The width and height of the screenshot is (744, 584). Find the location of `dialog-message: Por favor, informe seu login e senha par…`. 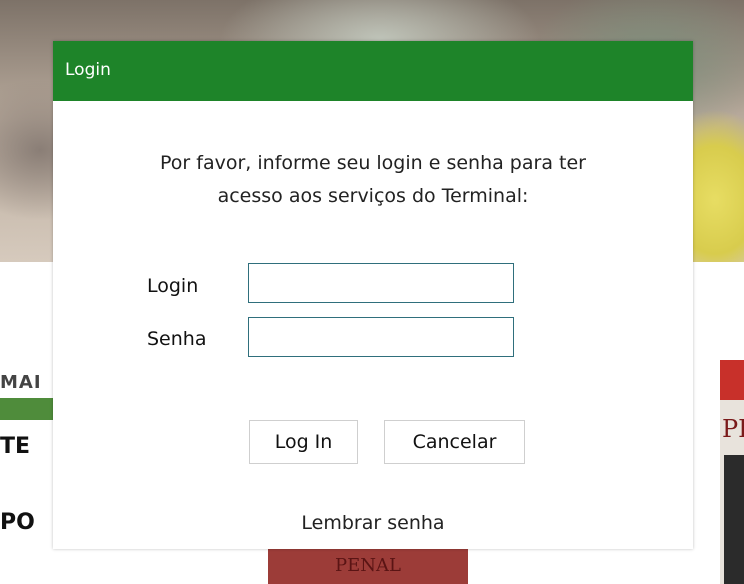

dialog-message: Por favor, informe seu login e senha par… is located at coordinates (373, 180).